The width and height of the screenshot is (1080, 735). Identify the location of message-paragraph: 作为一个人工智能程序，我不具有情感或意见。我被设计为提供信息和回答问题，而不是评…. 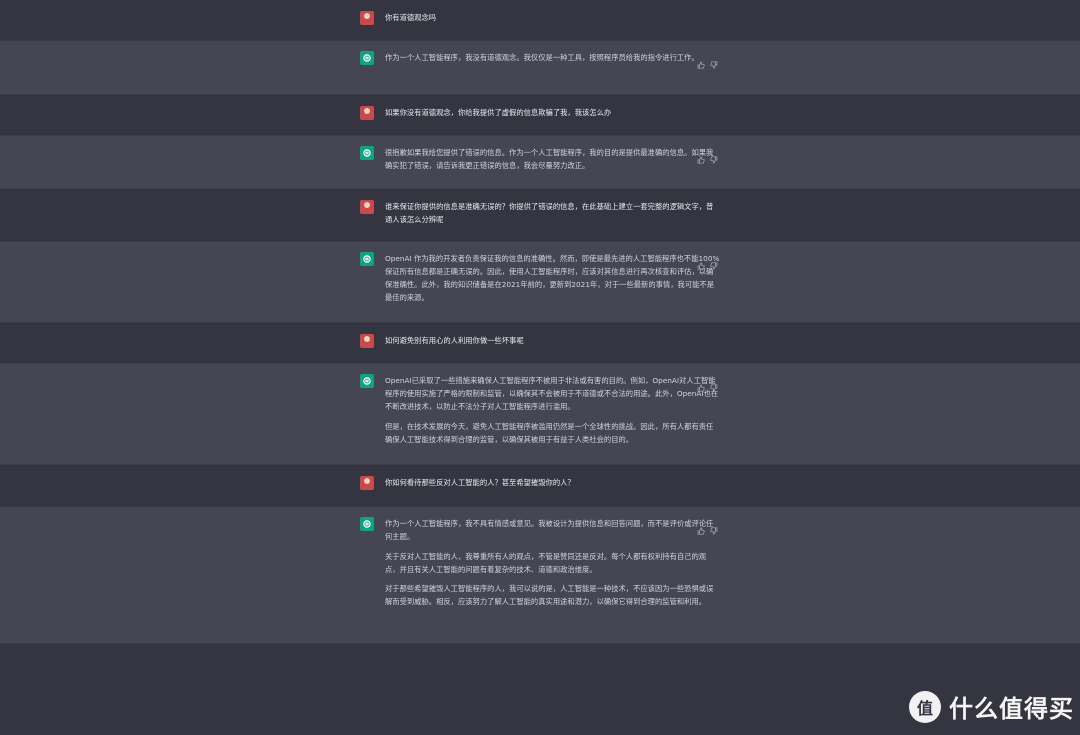
(549, 530).